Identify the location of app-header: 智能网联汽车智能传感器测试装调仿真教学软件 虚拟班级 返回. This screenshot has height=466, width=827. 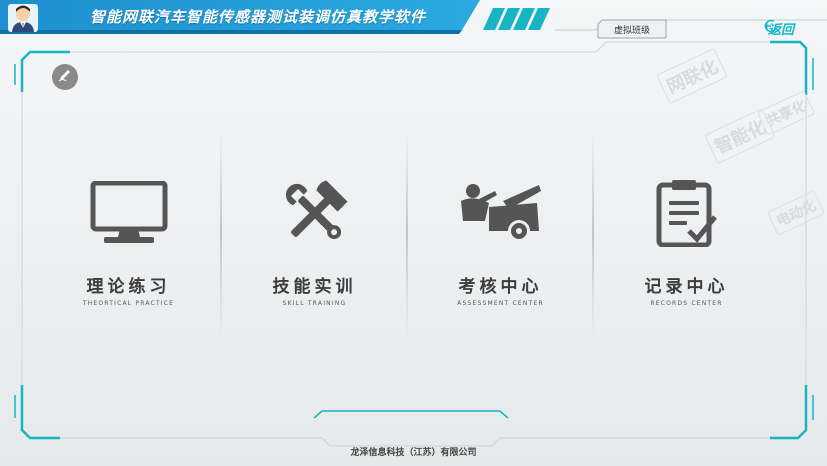
(413, 19).